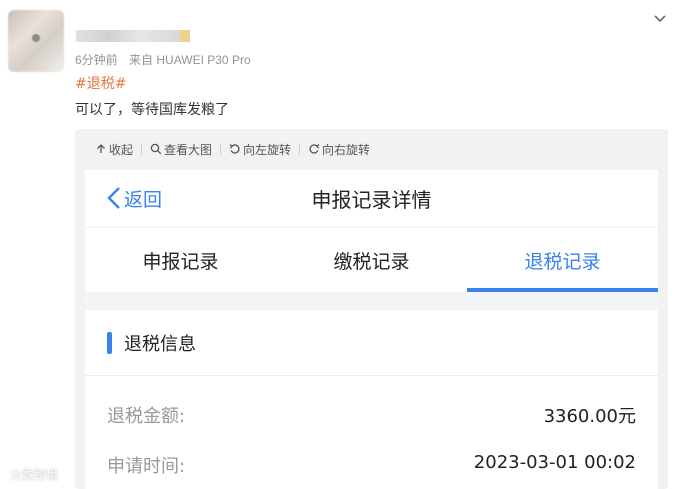 The image size is (675, 489). I want to click on username-blurred, so click(129, 36).